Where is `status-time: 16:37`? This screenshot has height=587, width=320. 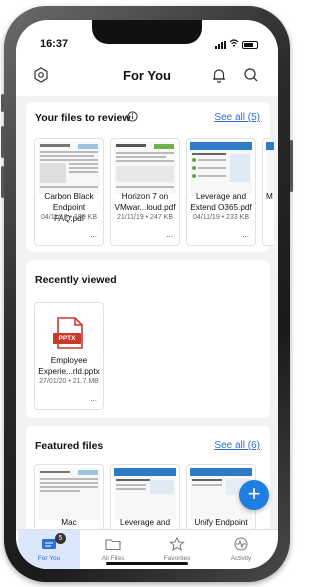
status-time: 16:37 is located at coordinates (54, 44).